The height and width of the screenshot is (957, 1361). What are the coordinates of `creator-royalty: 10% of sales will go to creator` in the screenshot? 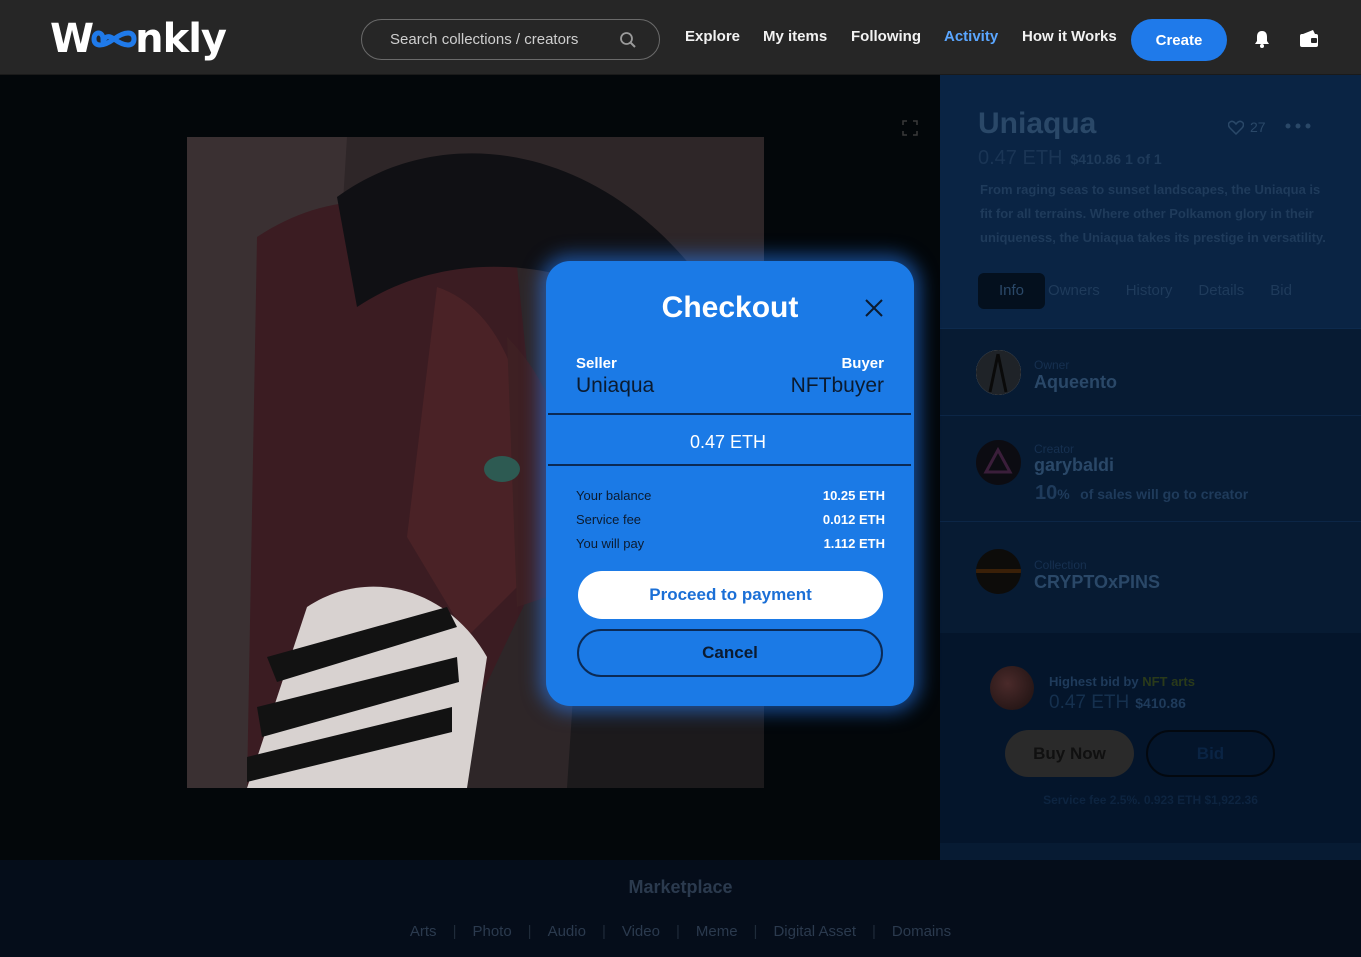 It's located at (1141, 493).